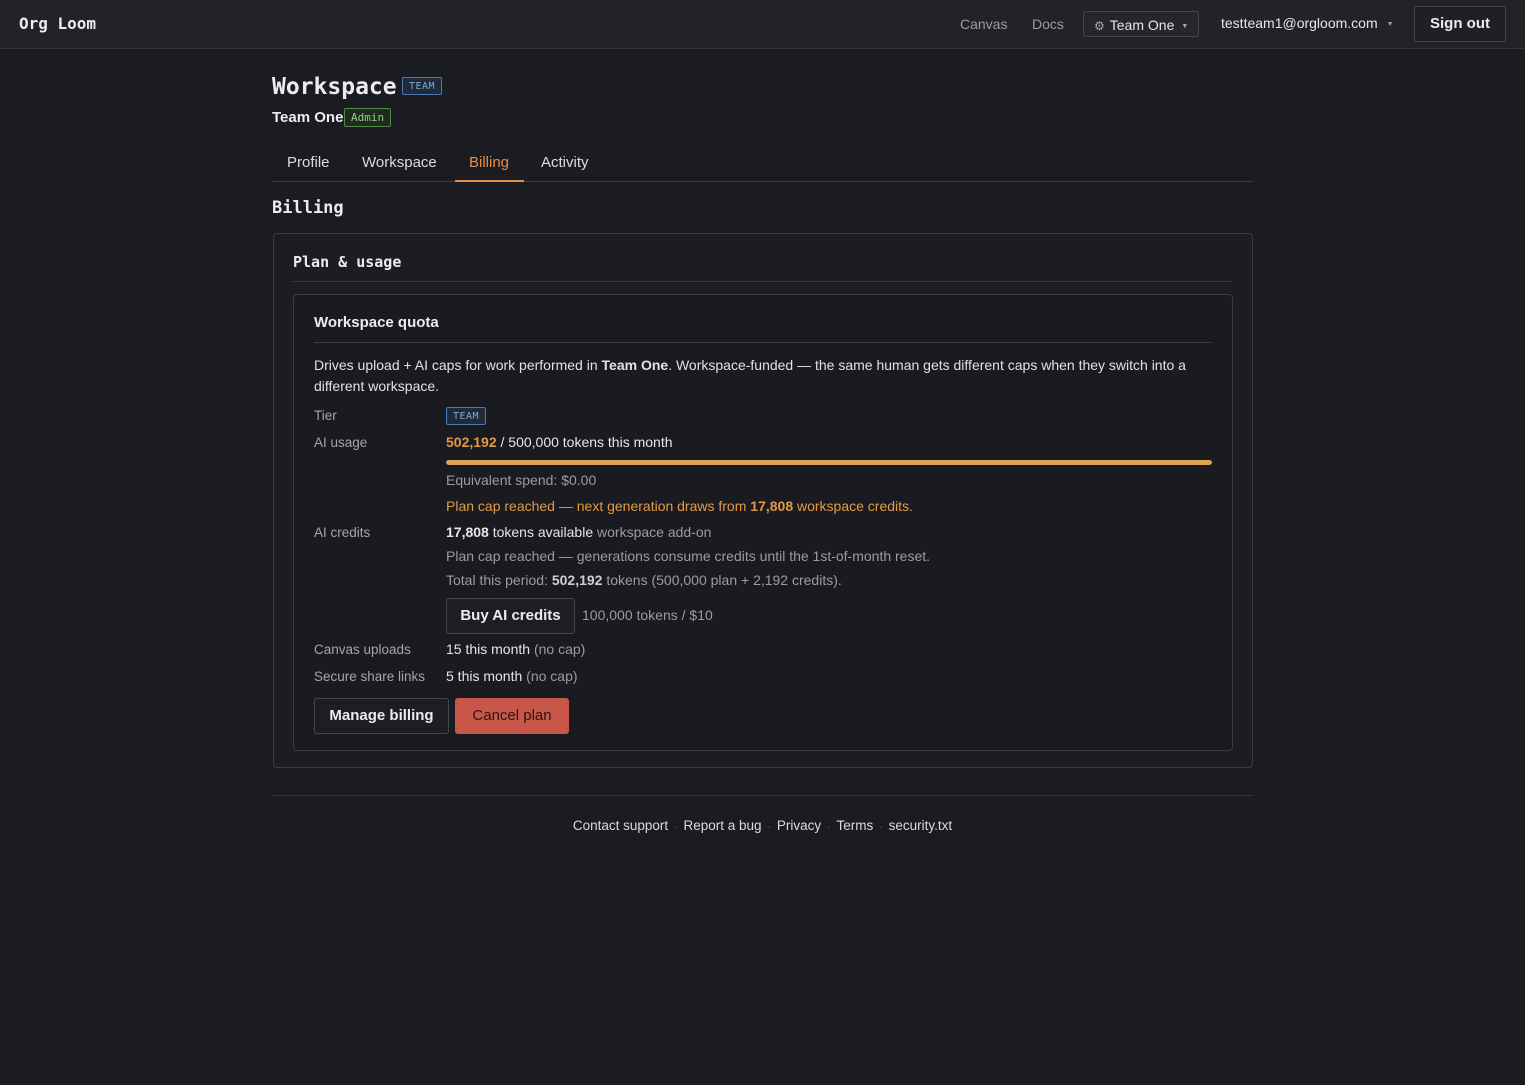  I want to click on ai-usage-value: 502,192 / 500,000 tokens this month, so click(559, 442).